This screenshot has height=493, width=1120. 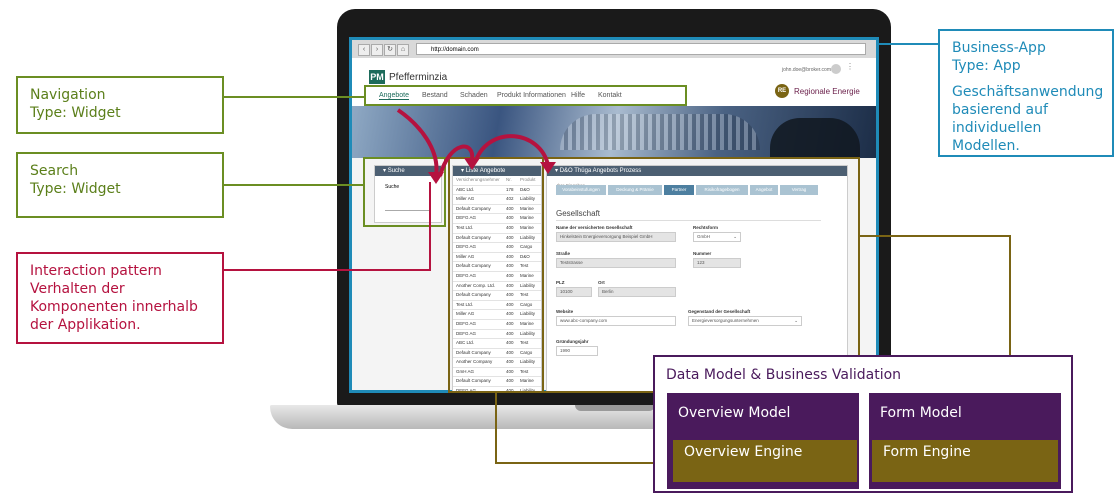 I want to click on form-engine-label: Form Engine, so click(x=927, y=452).